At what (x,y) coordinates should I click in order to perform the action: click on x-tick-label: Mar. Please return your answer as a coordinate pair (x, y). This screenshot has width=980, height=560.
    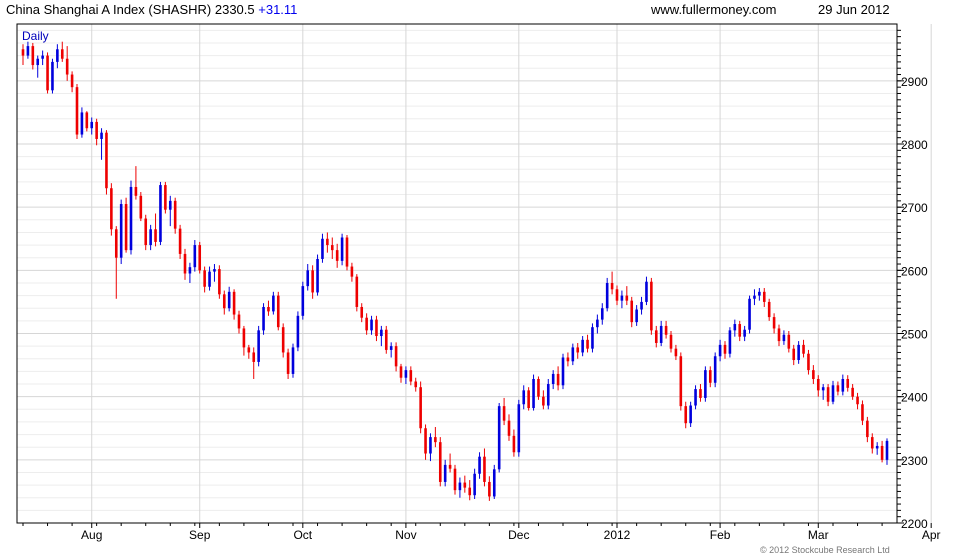
    Looking at the image, I should click on (818, 535).